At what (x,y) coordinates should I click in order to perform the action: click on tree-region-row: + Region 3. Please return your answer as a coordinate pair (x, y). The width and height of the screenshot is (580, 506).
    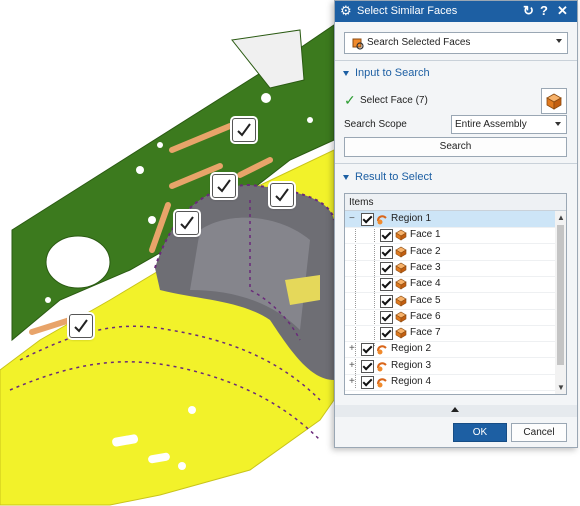
    Looking at the image, I should click on (450, 366).